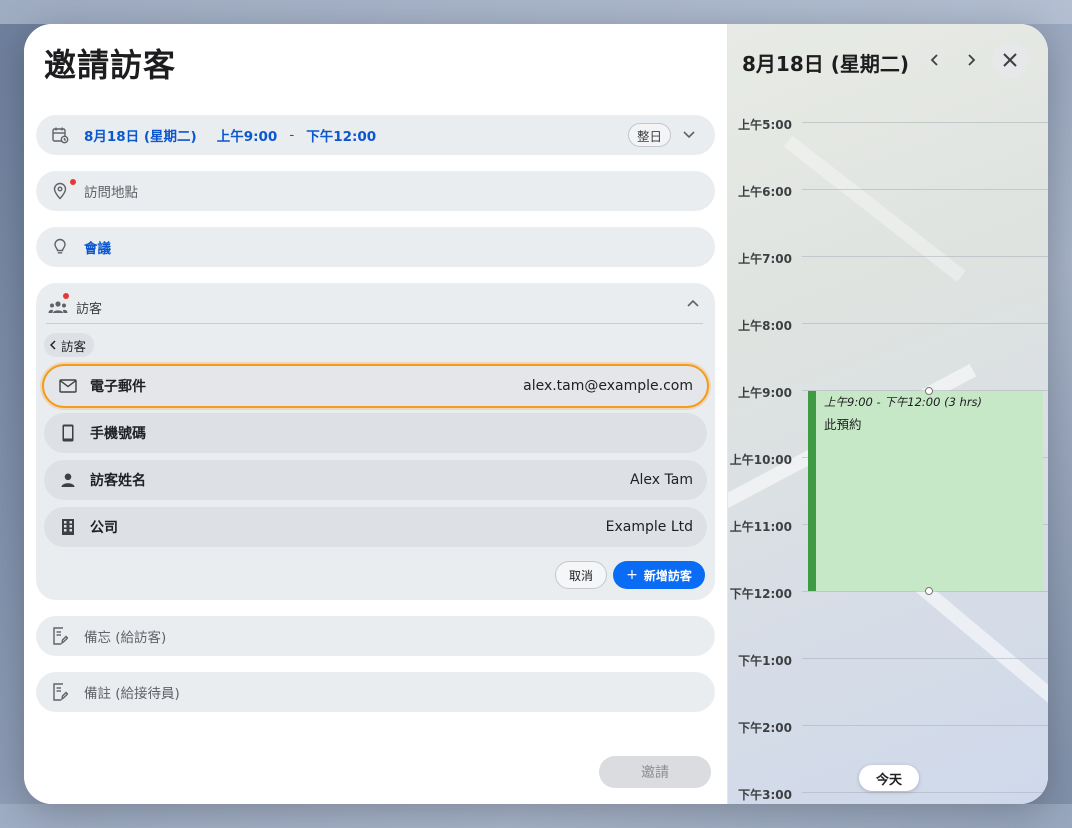  What do you see at coordinates (118, 387) in the screenshot?
I see `email-label: 電子郵件` at bounding box center [118, 387].